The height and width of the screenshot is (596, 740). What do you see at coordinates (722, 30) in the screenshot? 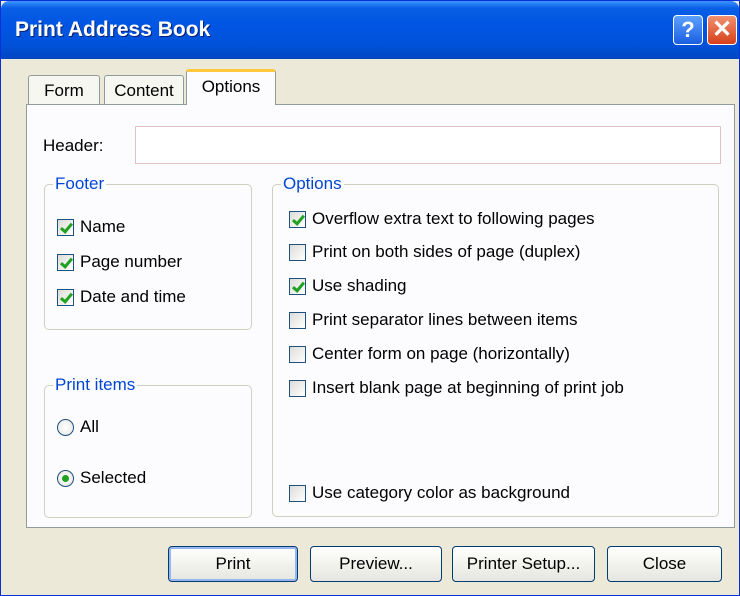
I see `close-icon: ✕` at bounding box center [722, 30].